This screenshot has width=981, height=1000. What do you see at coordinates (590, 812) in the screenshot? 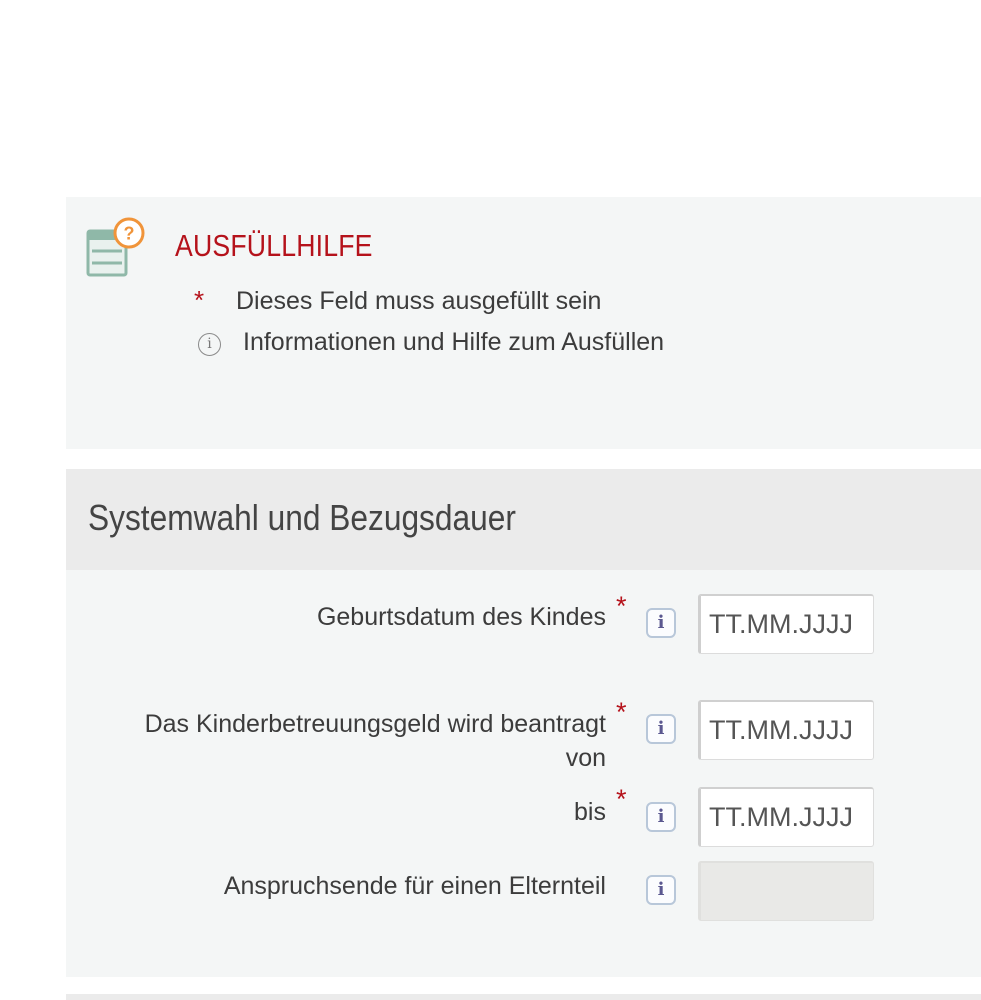
I see `benefit-until-label: bis` at bounding box center [590, 812].